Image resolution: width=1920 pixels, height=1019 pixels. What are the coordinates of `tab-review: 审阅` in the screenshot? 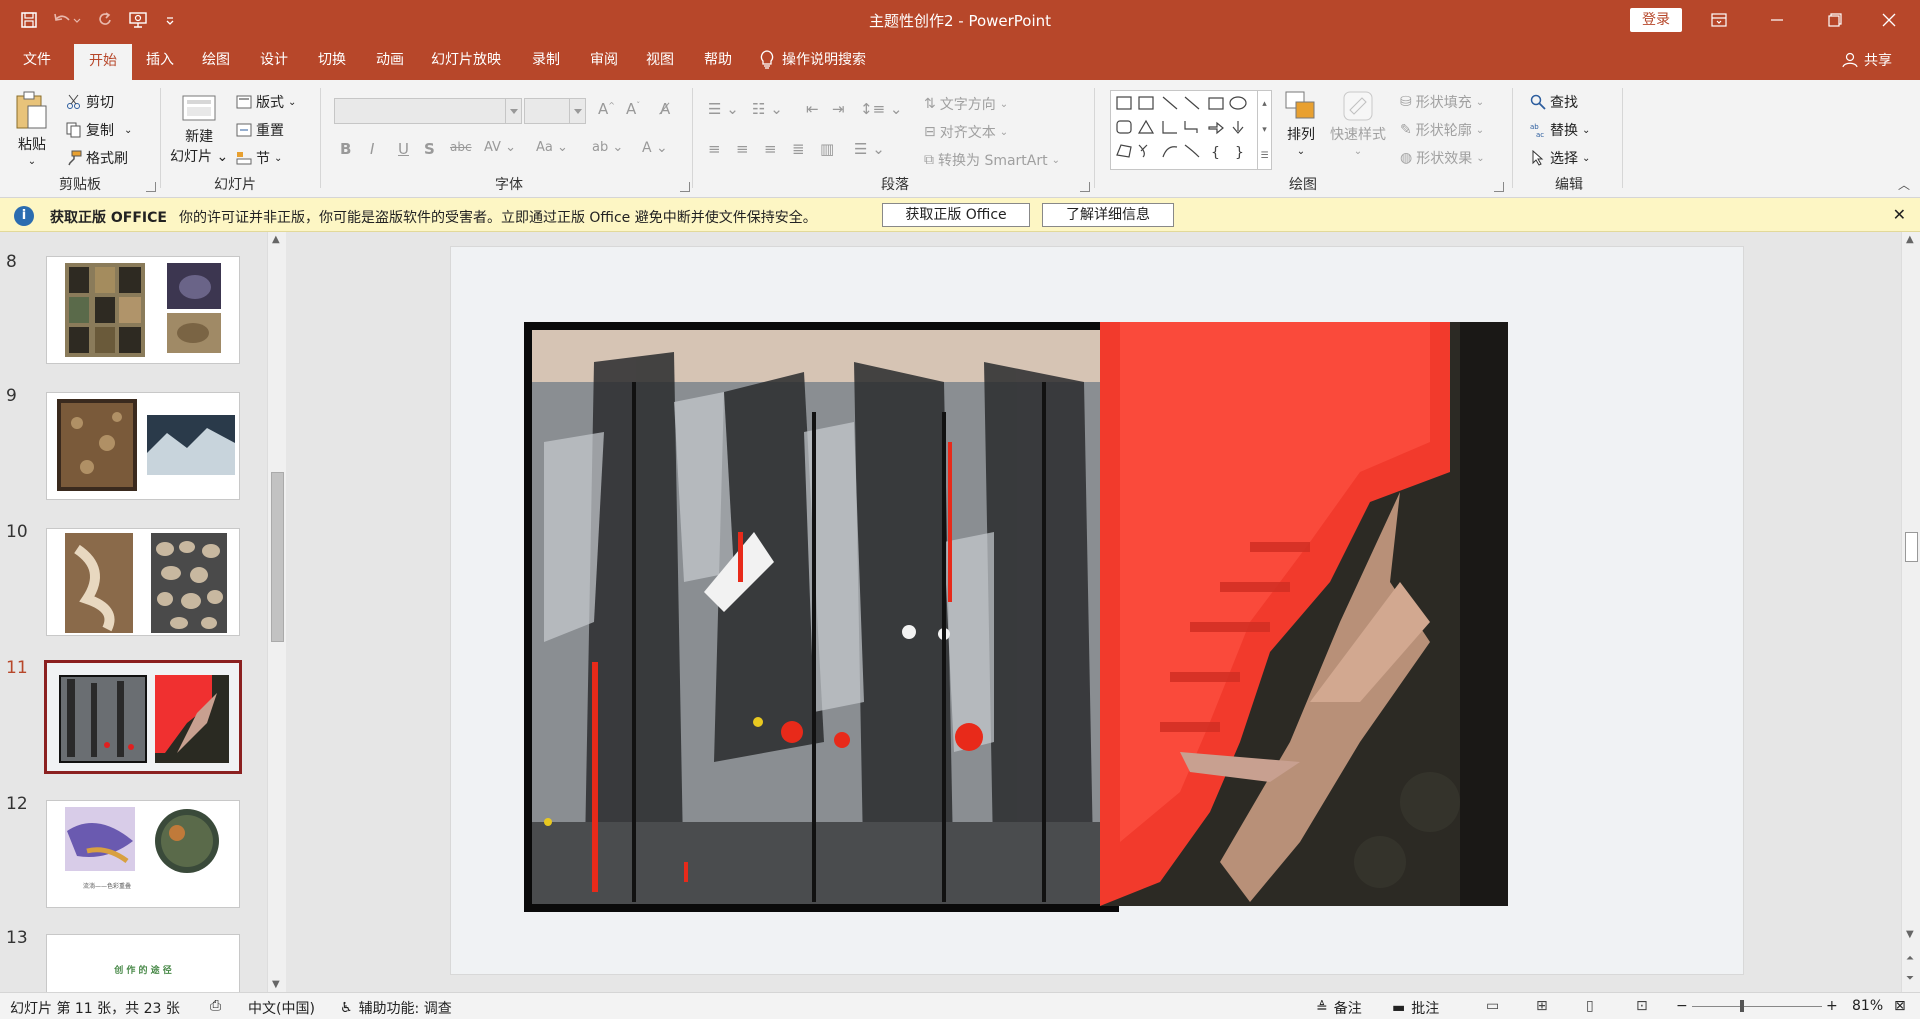 It's located at (604, 60).